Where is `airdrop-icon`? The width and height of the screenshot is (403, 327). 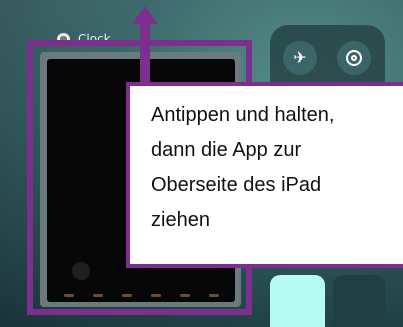
airdrop-icon is located at coordinates (354, 58).